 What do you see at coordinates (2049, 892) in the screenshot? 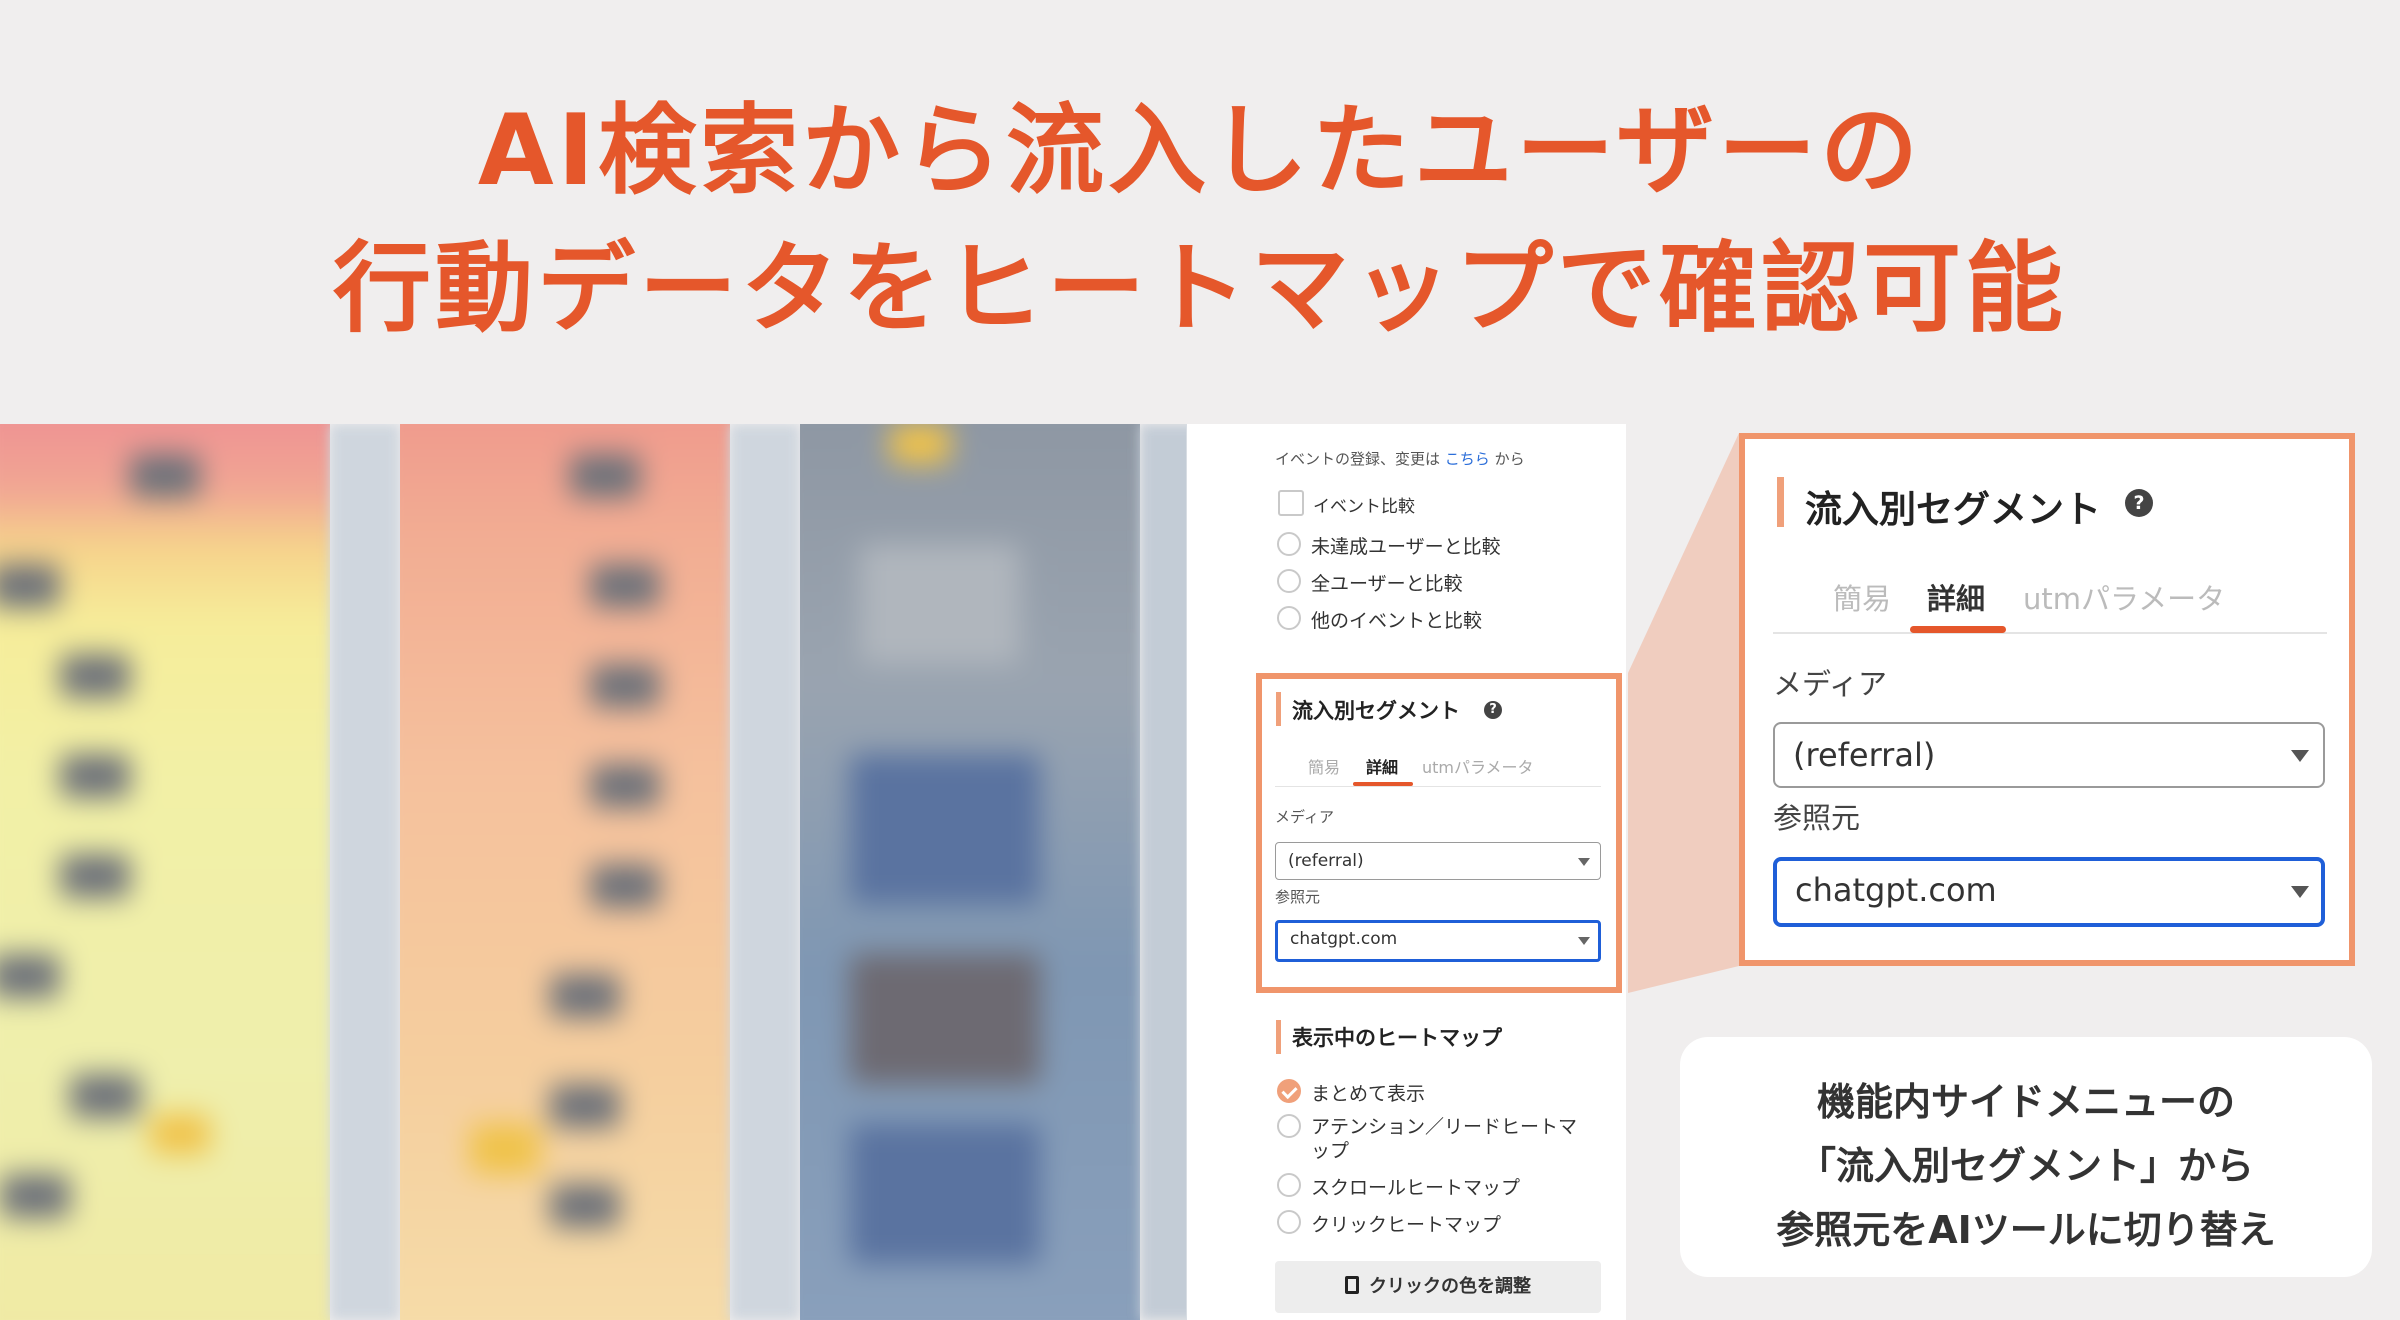
I see `zoom-referrer-select: chatgpt.com` at bounding box center [2049, 892].